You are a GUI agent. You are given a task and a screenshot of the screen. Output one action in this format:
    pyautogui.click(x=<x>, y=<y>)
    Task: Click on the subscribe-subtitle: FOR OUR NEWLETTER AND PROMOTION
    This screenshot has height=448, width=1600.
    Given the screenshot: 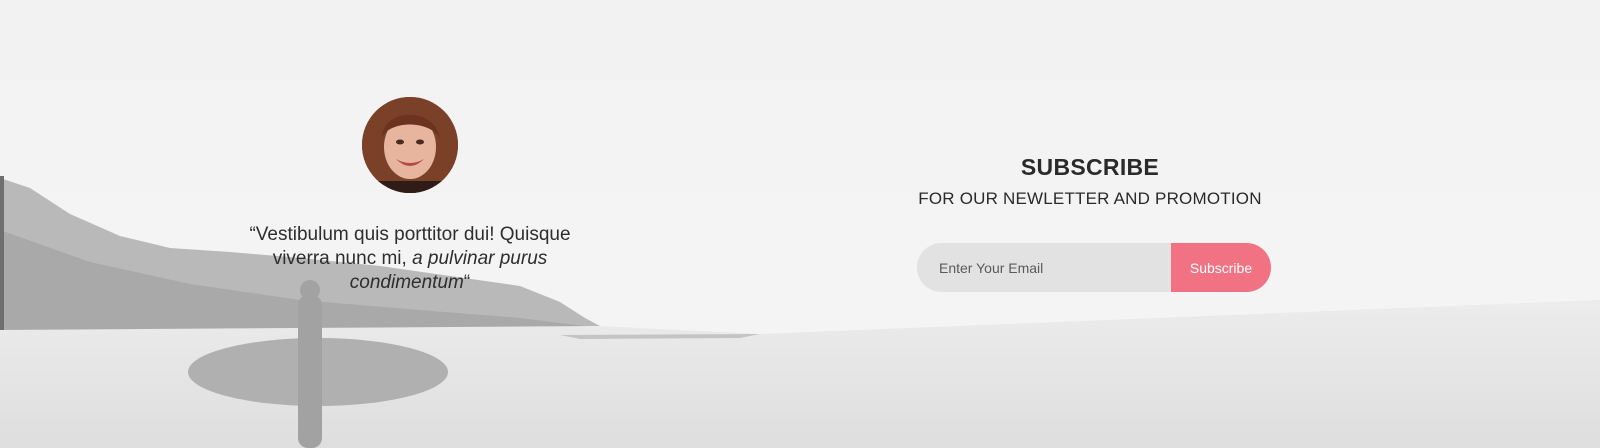 What is the action you would take?
    pyautogui.click(x=1090, y=198)
    